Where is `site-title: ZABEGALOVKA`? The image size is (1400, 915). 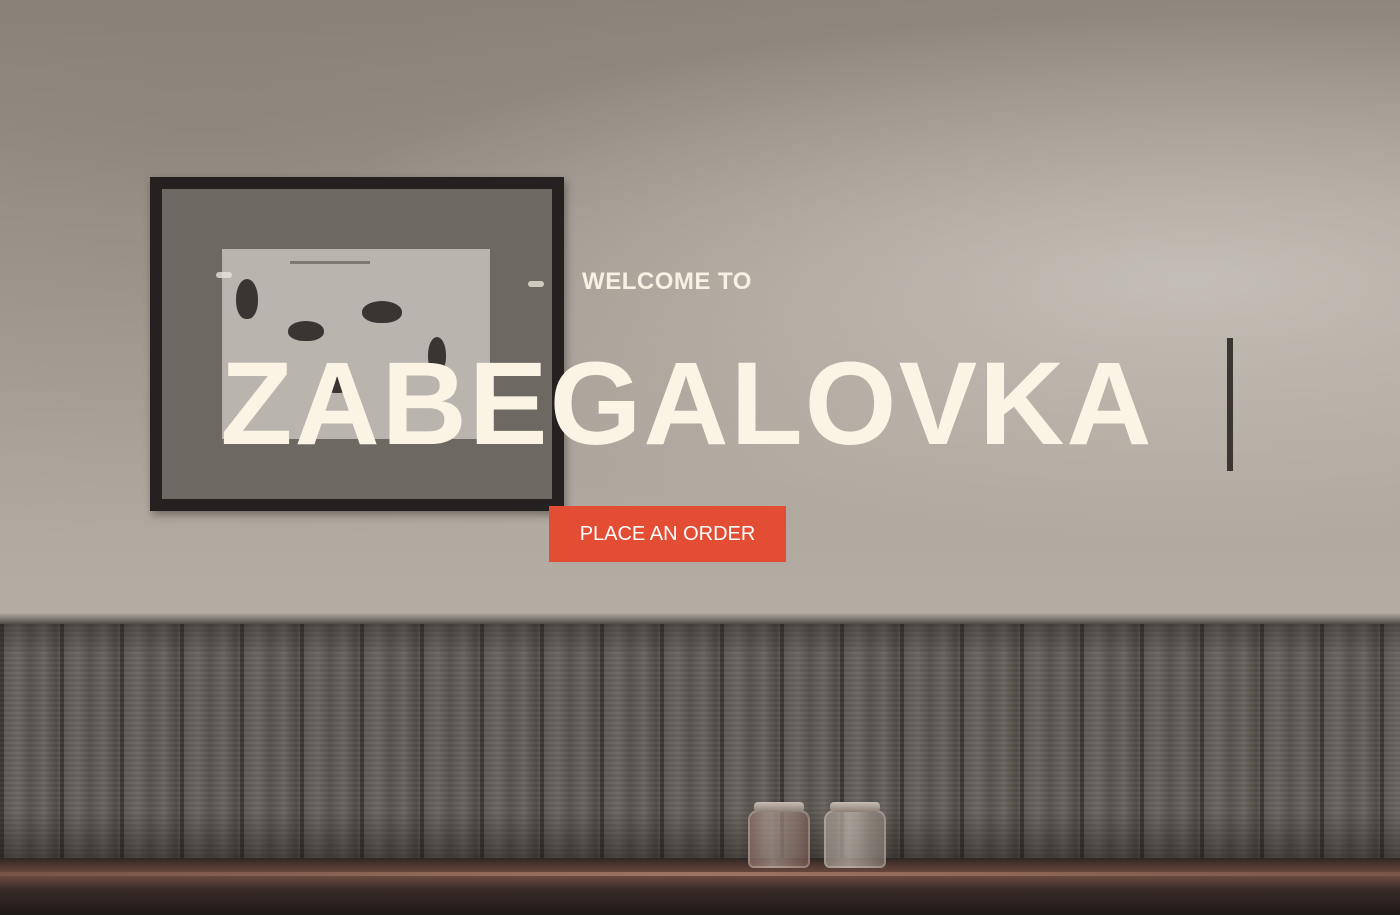
site-title: ZABEGALOVKA is located at coordinates (687, 404).